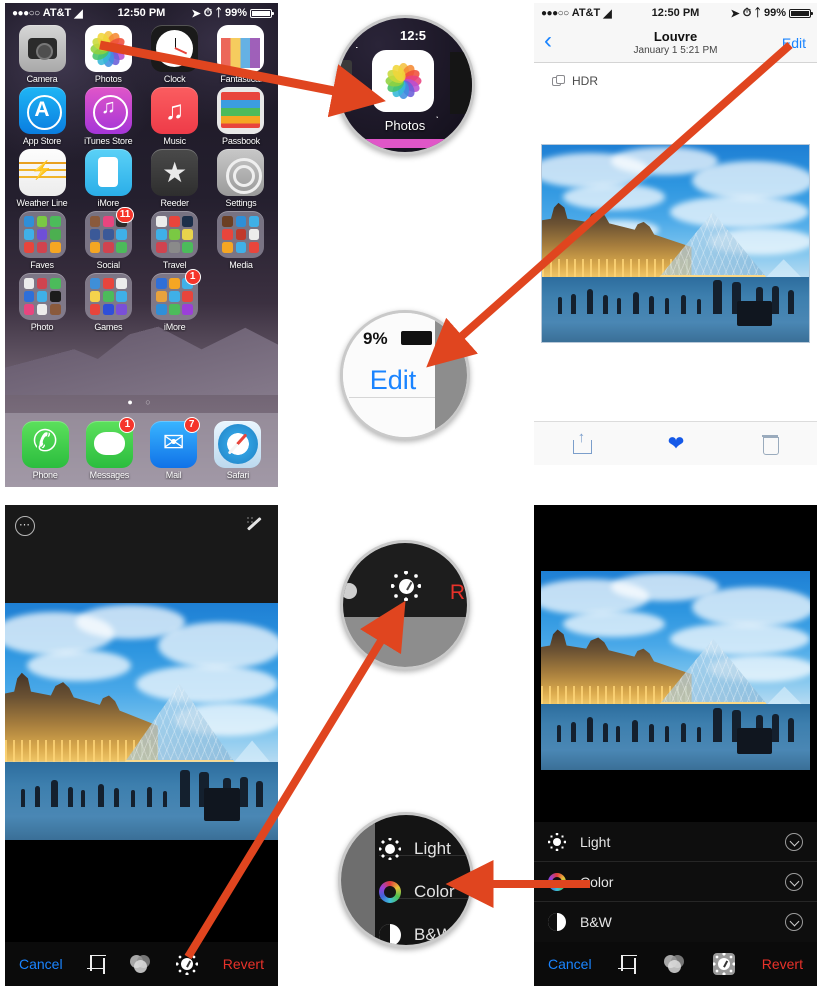 The height and width of the screenshot is (986, 817). Describe the element at coordinates (433, 934) in the screenshot. I see `magnifier-row-label: B&W` at that location.